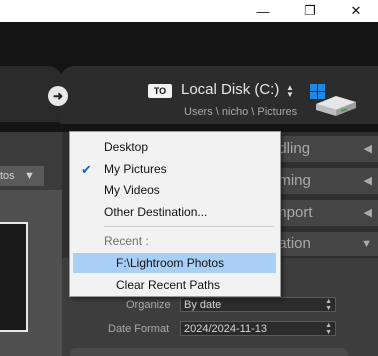 This screenshot has height=356, width=378. Describe the element at coordinates (324, 149) in the screenshot. I see `section-file-handling: ndling ◀` at that location.